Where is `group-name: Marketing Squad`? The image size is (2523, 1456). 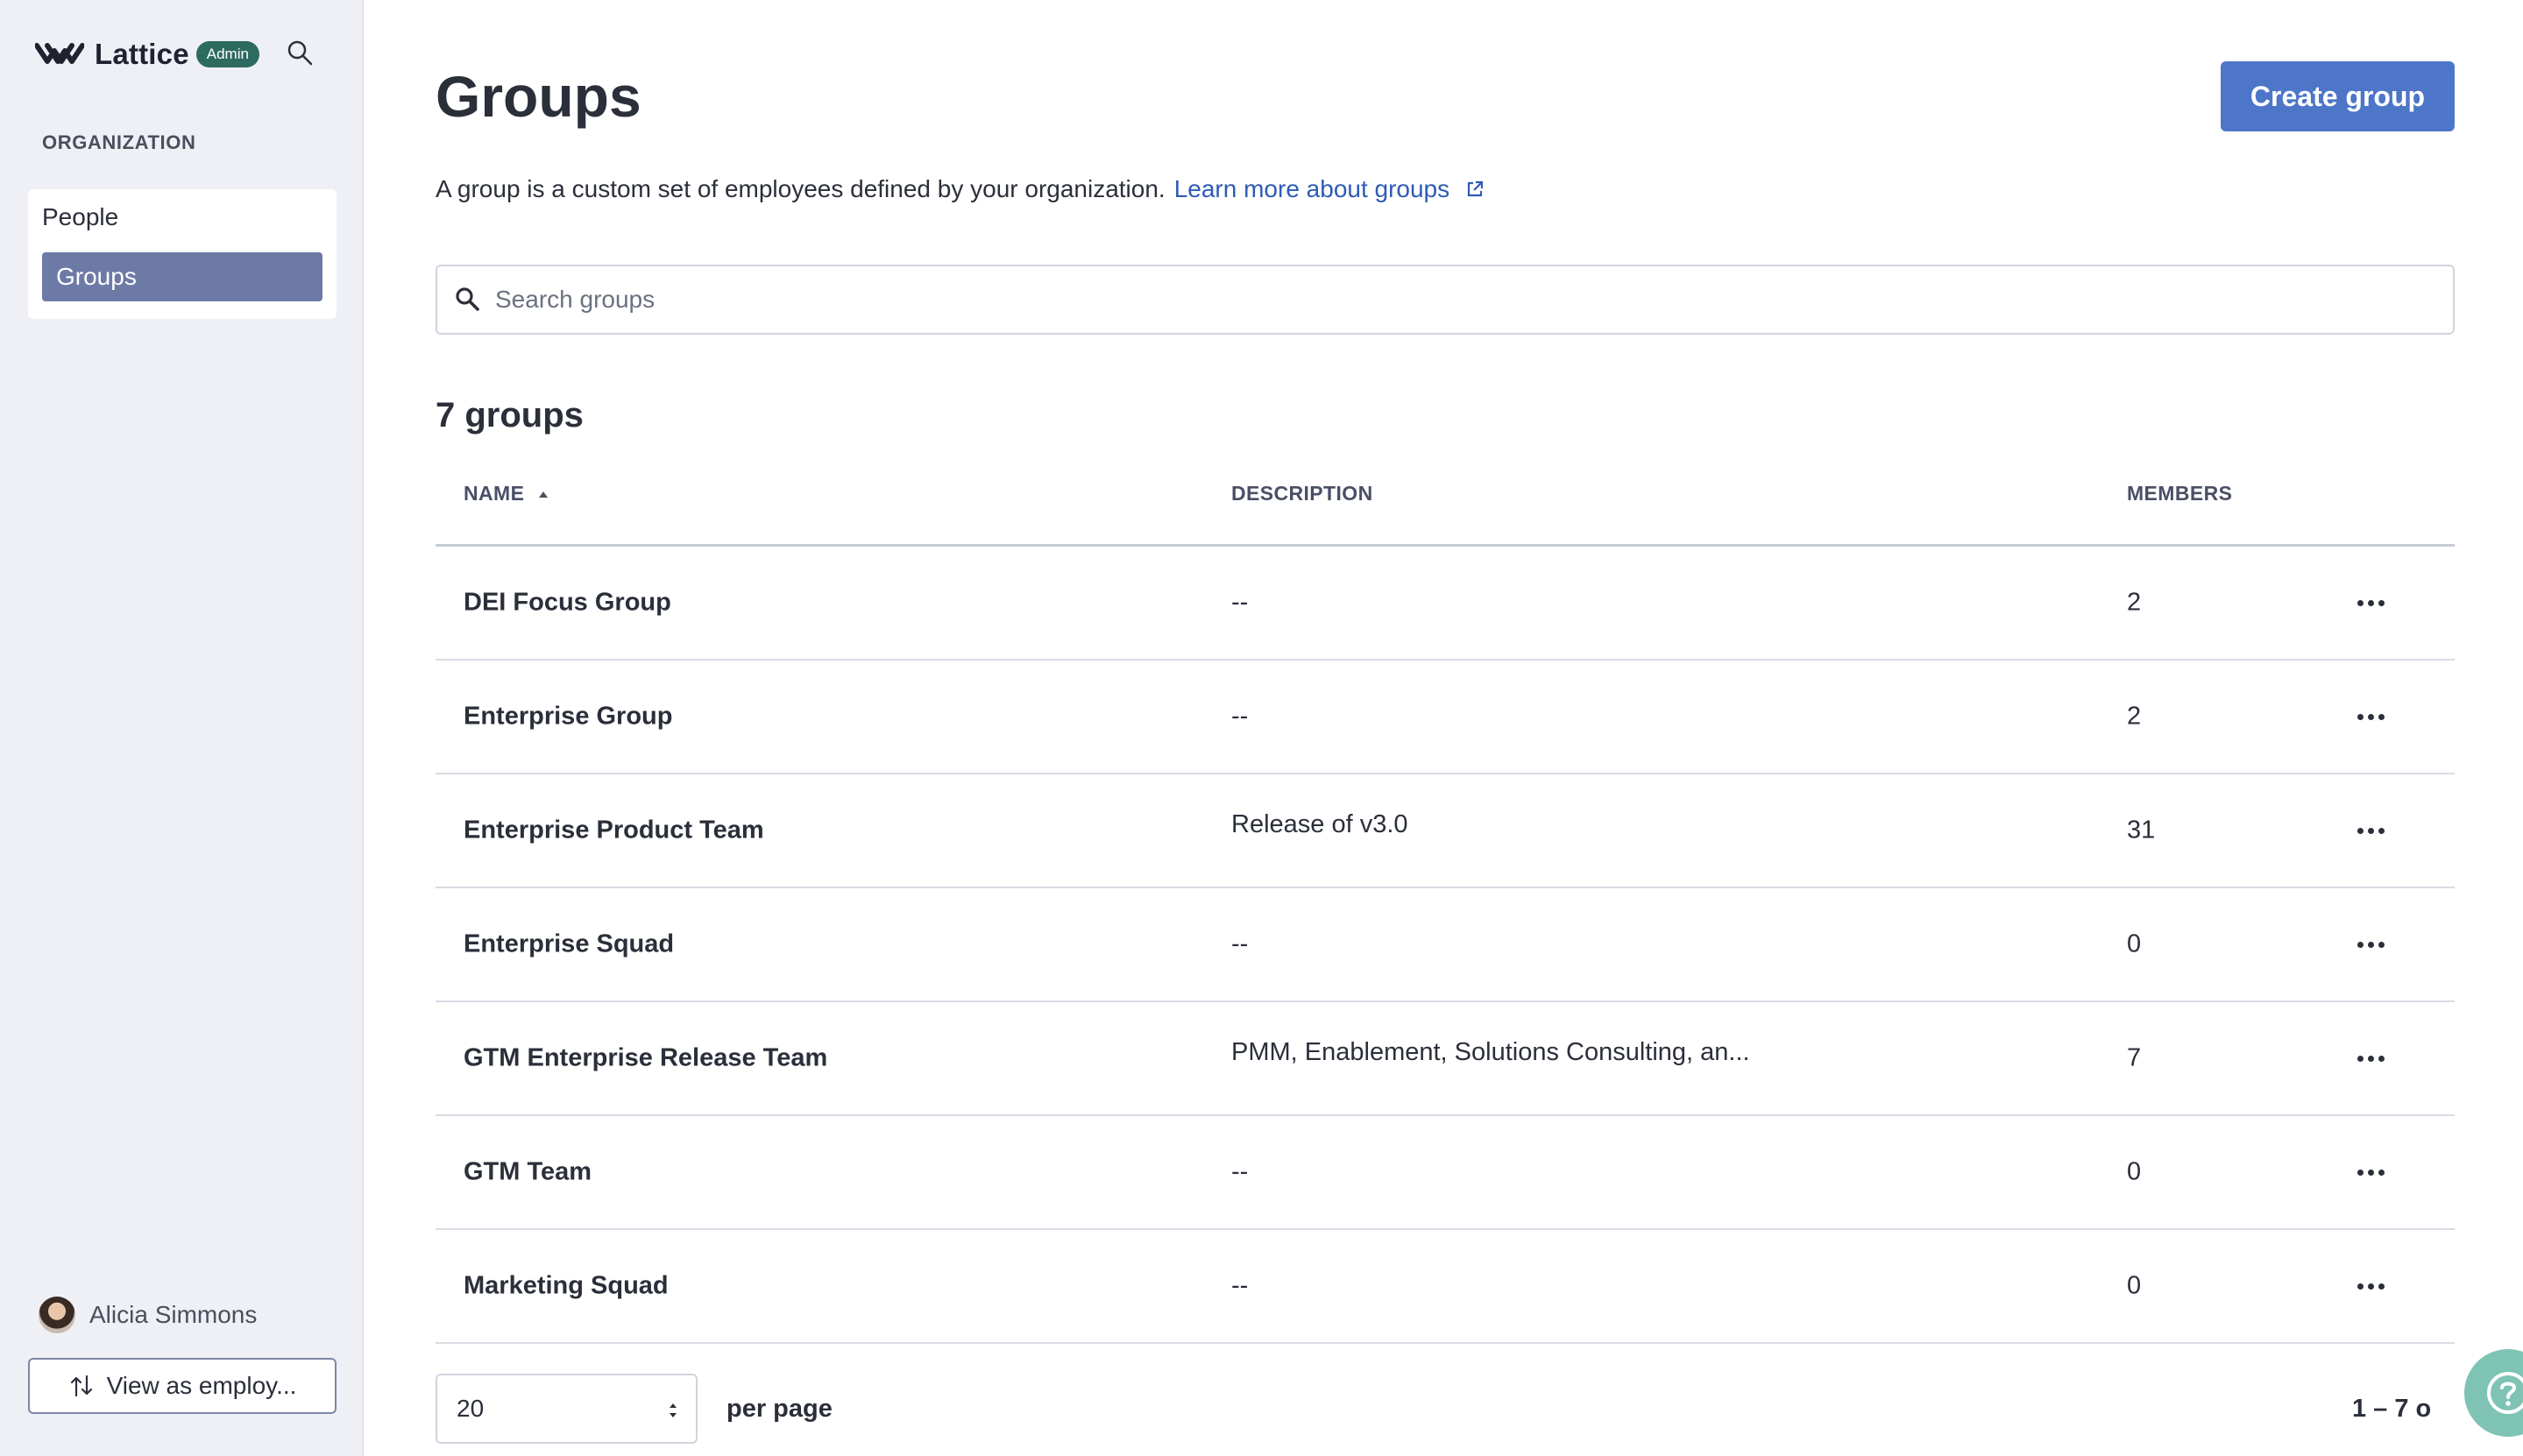 group-name: Marketing Squad is located at coordinates (566, 1286).